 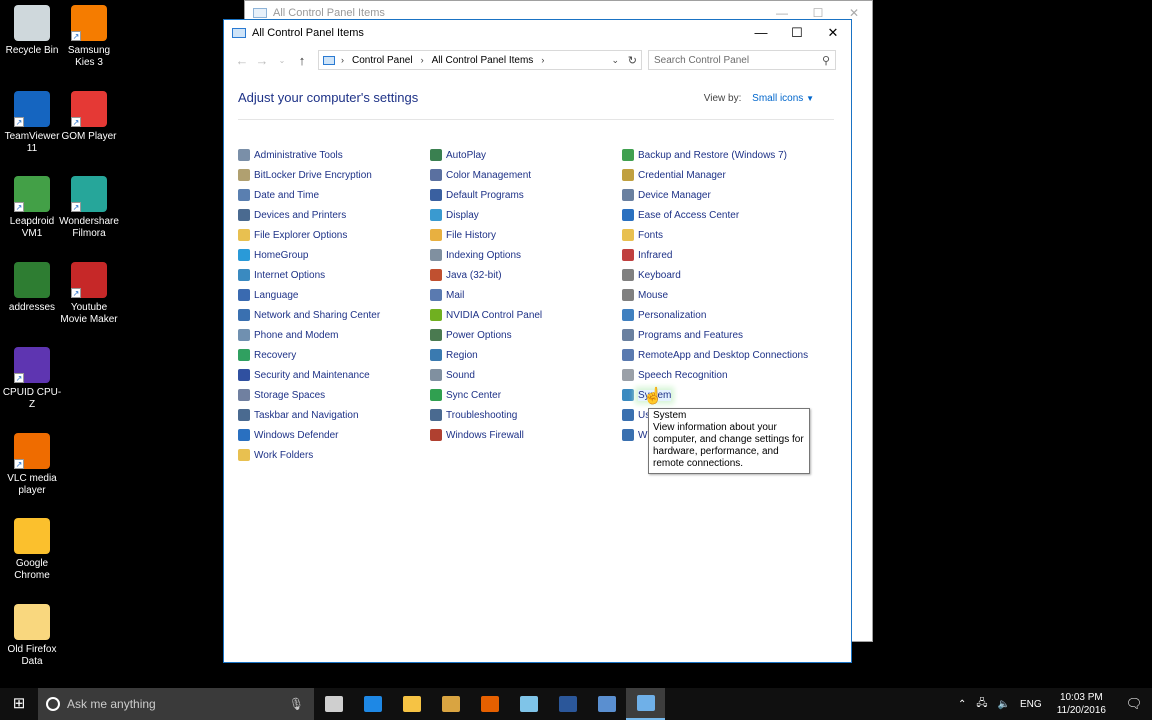 I want to click on desktop-icon: ↗ CPUID CPU-Z, so click(x=32, y=379).